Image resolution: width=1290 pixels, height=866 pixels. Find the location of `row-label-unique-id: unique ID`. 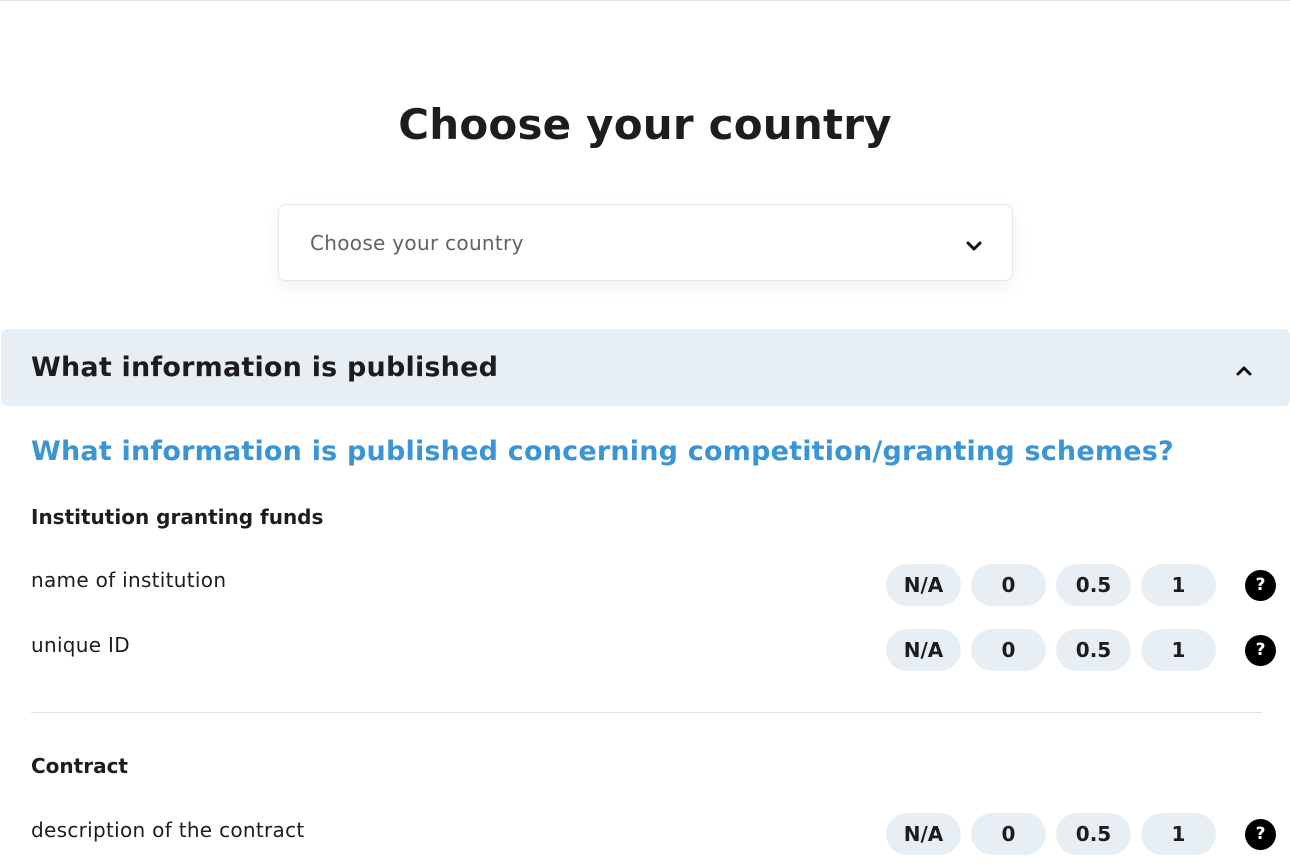

row-label-unique-id: unique ID is located at coordinates (80, 645).